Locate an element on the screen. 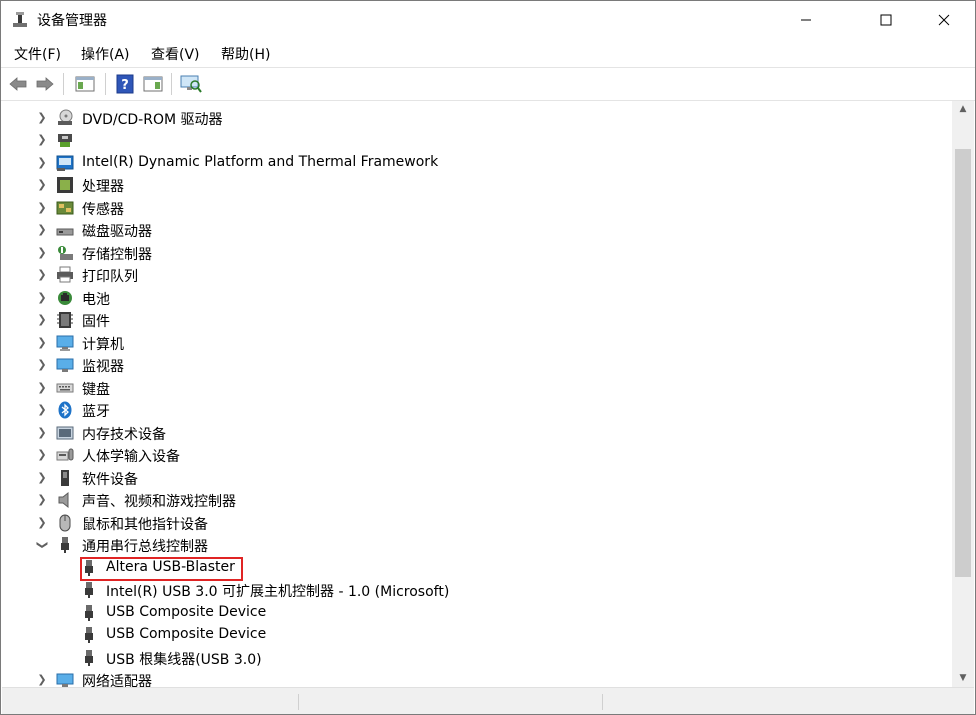 The height and width of the screenshot is (715, 976). status-bar is located at coordinates (488, 700).